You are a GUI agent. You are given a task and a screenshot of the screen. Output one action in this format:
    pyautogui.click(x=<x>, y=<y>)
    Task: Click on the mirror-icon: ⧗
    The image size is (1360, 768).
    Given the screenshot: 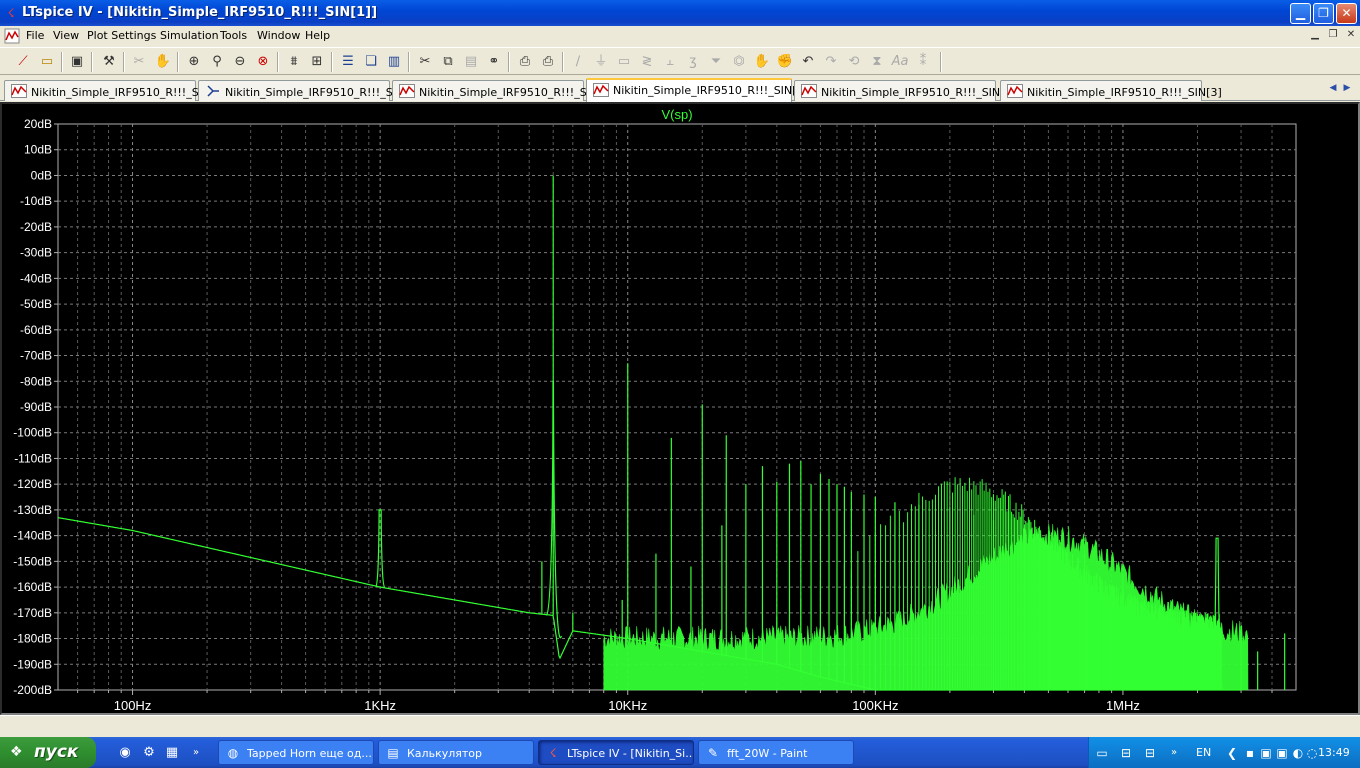 What is the action you would take?
    pyautogui.click(x=877, y=62)
    